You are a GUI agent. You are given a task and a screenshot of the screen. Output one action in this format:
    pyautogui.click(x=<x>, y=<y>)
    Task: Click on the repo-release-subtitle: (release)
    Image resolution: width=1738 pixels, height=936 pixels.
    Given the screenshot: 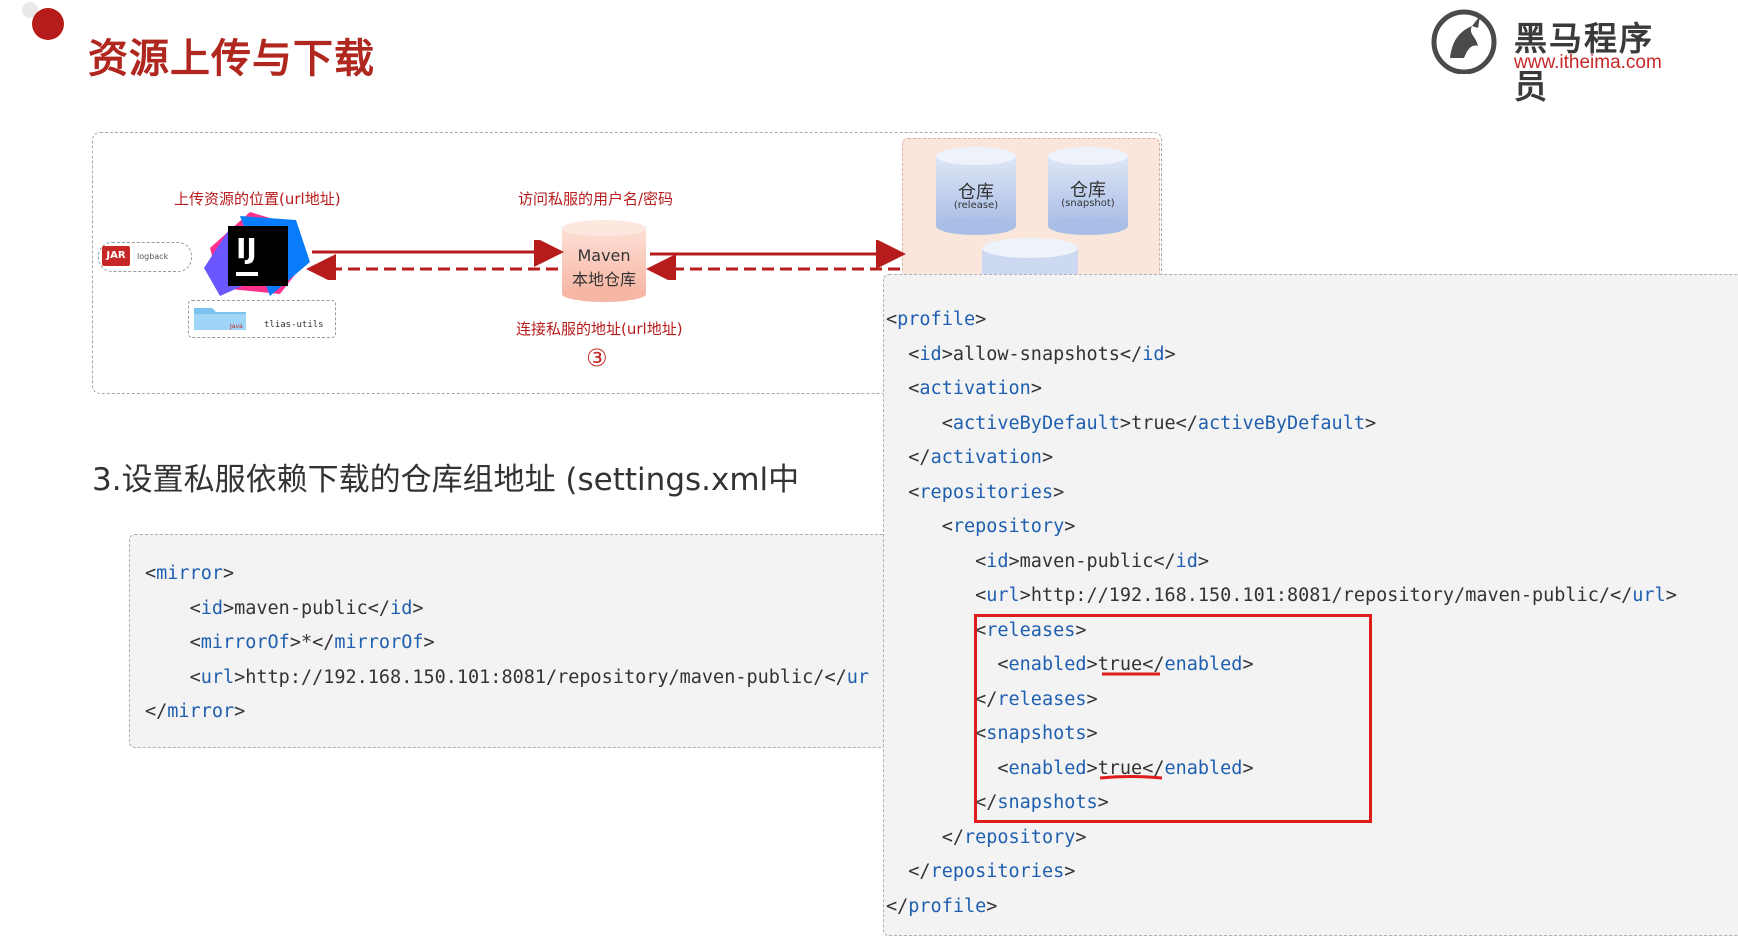 What is the action you would take?
    pyautogui.click(x=976, y=205)
    